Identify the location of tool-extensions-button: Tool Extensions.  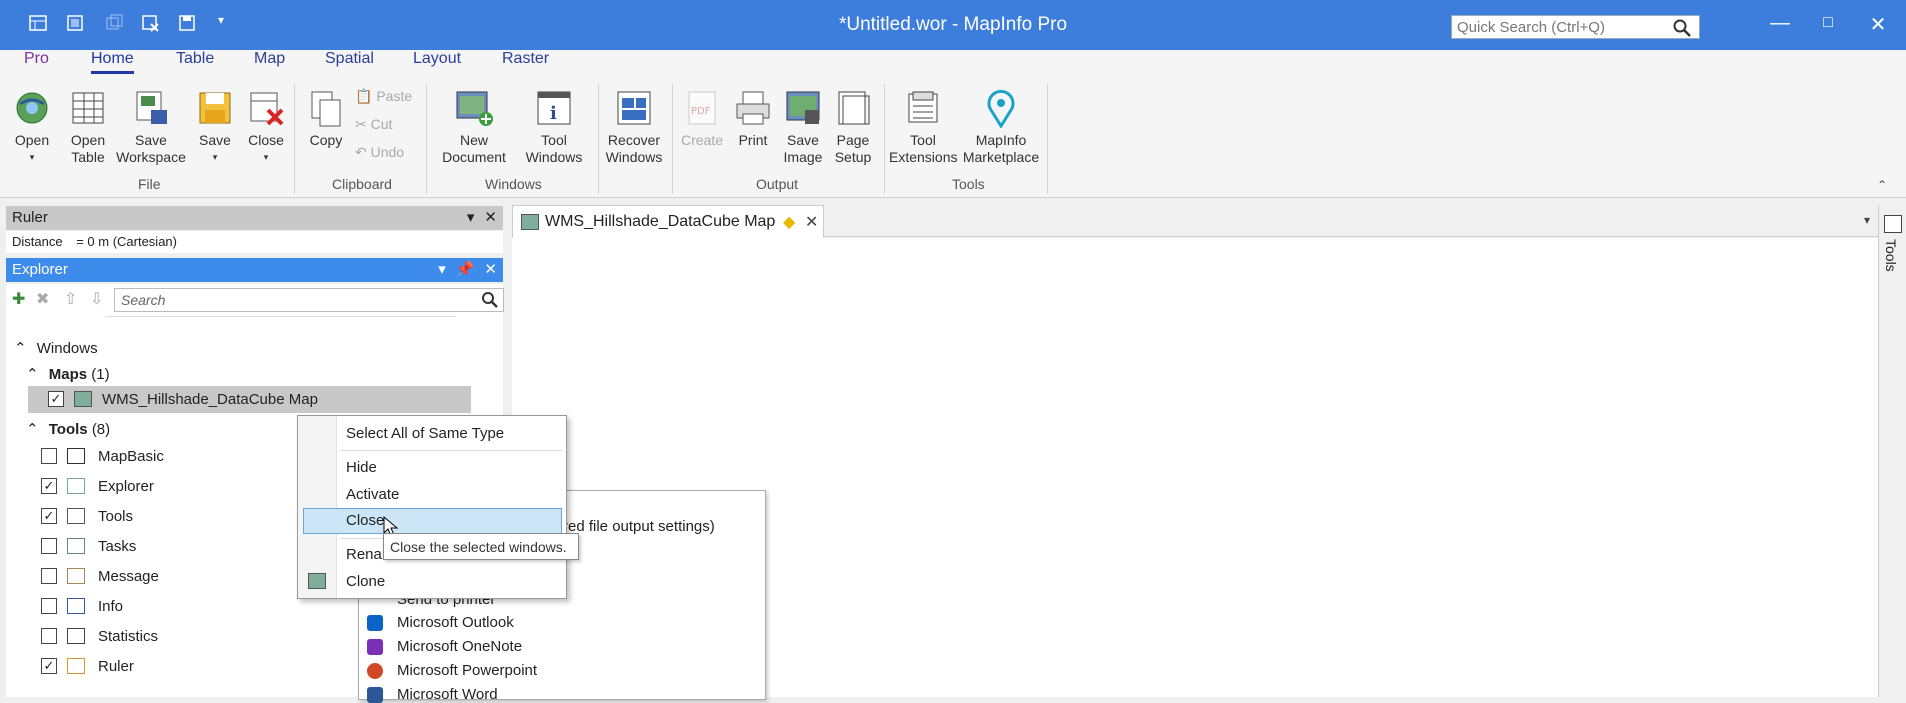
(923, 127).